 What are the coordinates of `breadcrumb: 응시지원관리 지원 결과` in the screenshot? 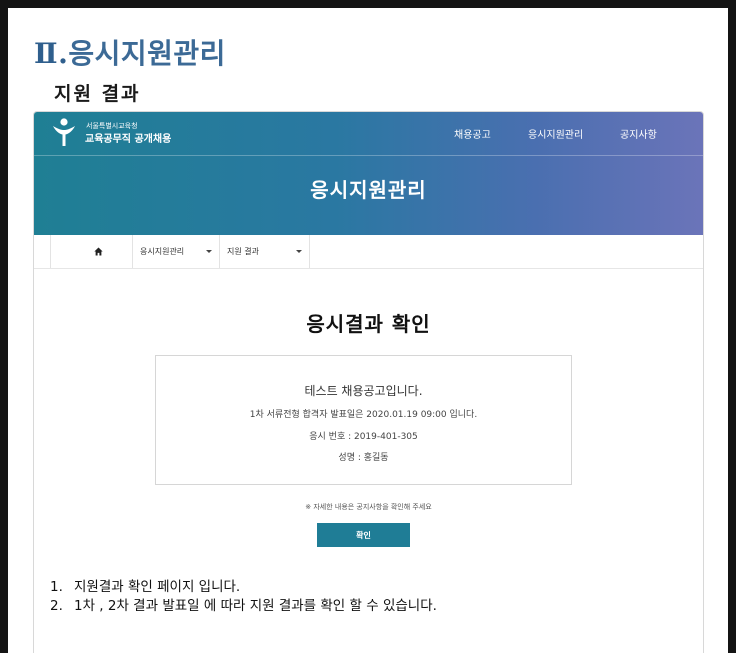 It's located at (368, 252).